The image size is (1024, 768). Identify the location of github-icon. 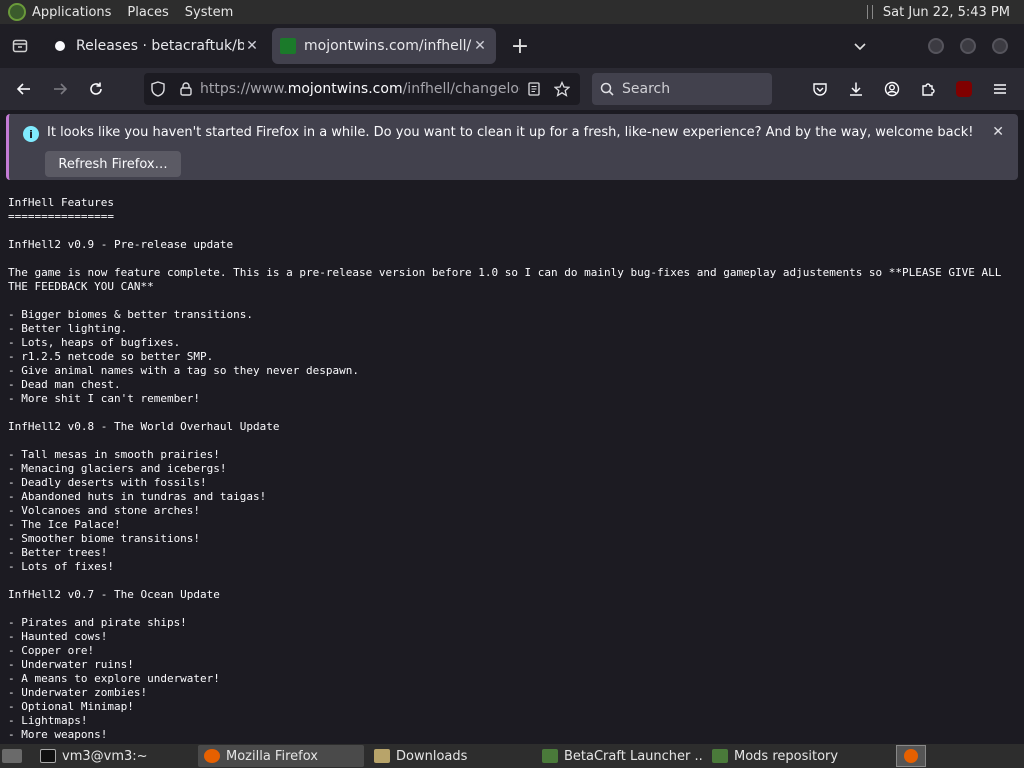
(60, 46).